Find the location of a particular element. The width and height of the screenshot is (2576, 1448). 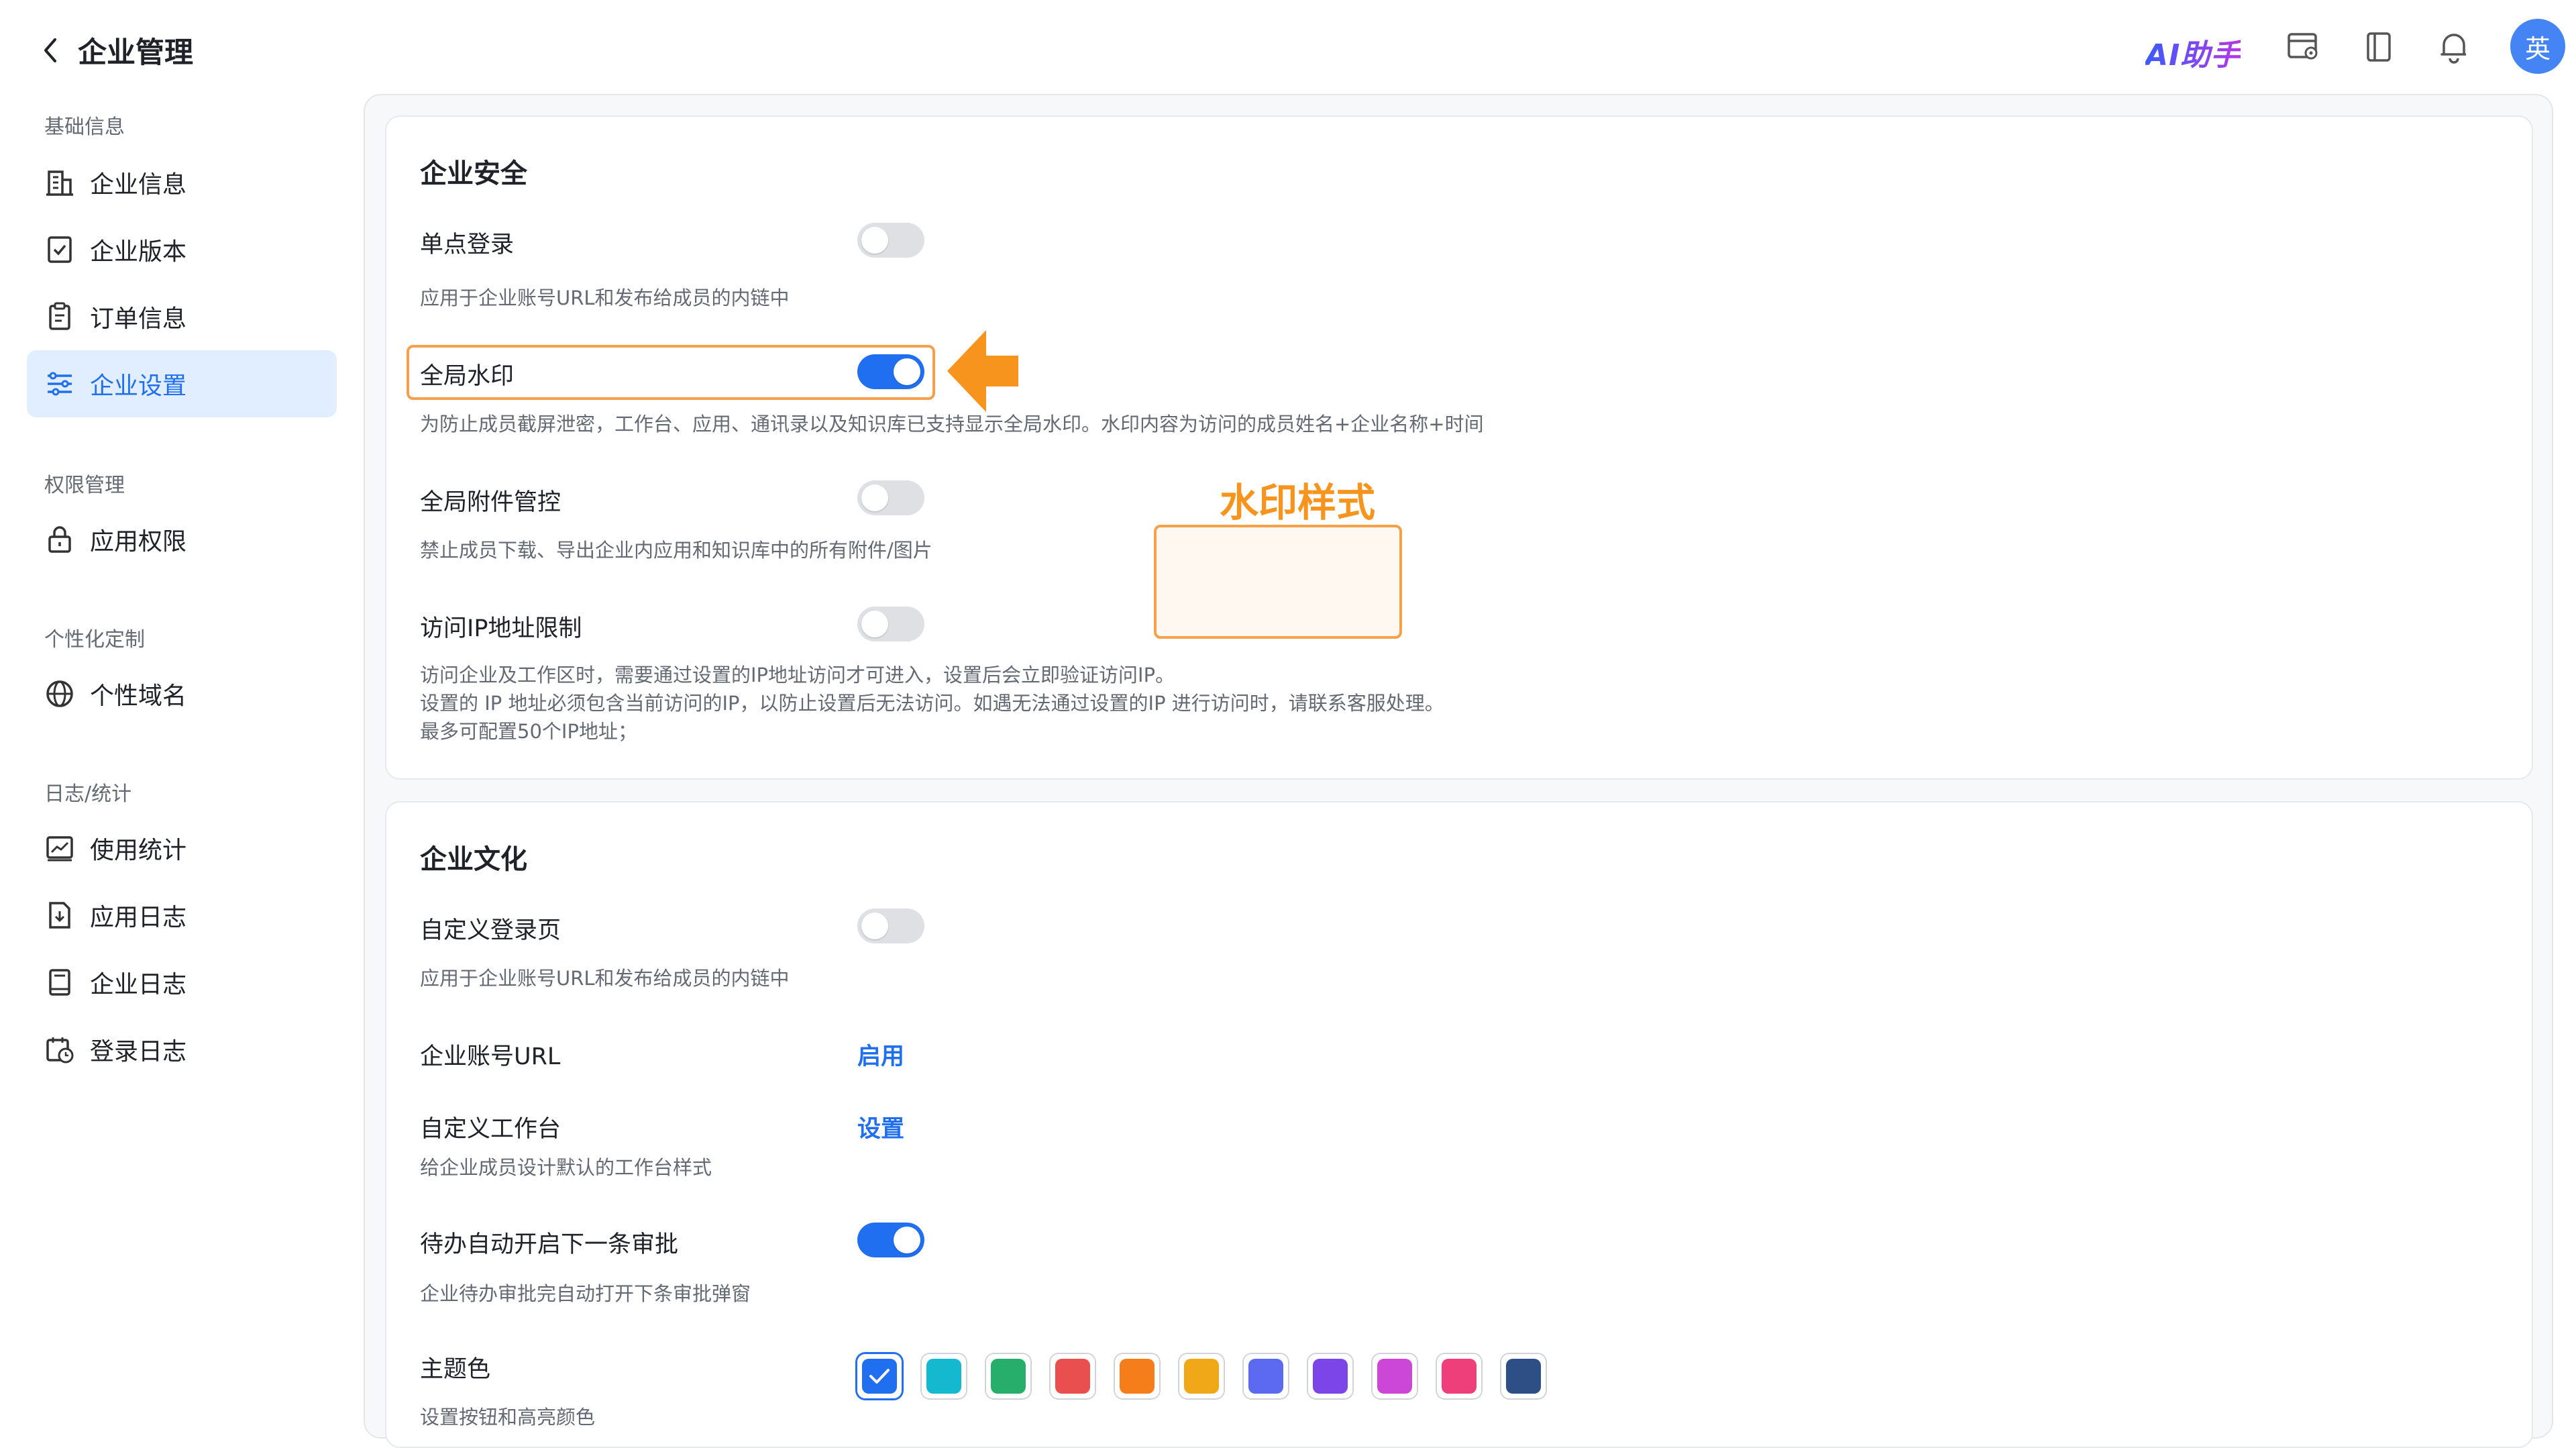

download-doc-icon is located at coordinates (59, 915).